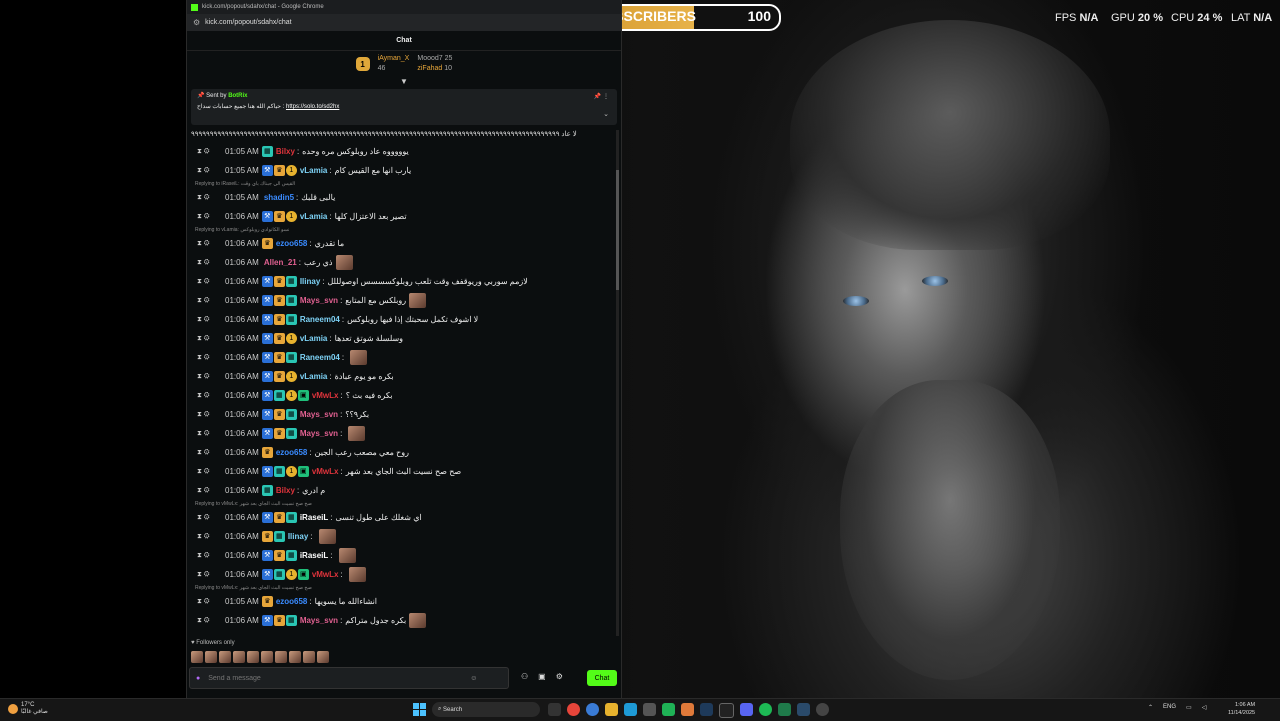 This screenshot has height=721, width=1280. Describe the element at coordinates (554, 709) in the screenshot. I see `task-view-icon` at that location.